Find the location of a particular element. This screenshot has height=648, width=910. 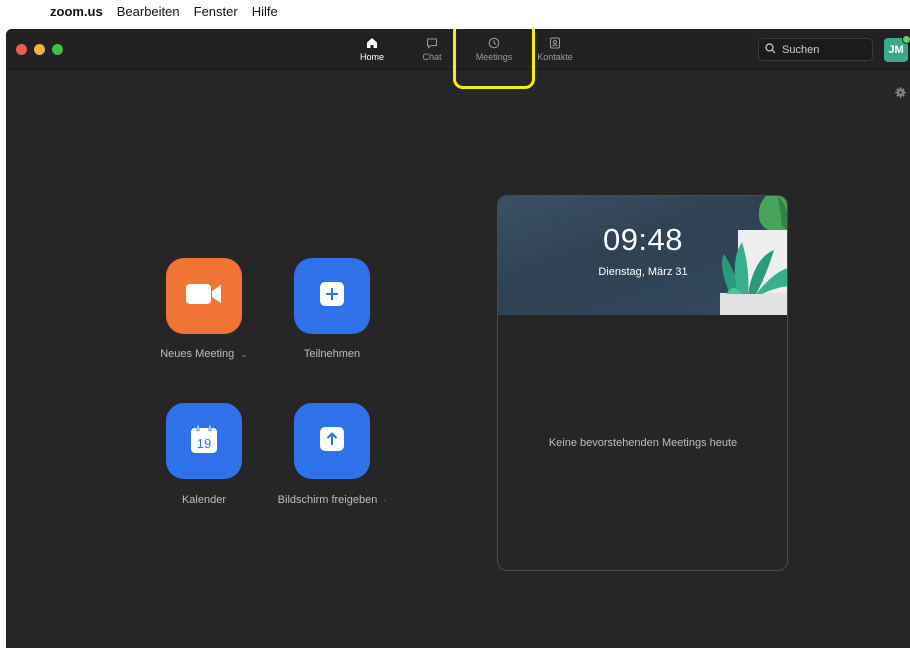

avatar: JM is located at coordinates (897, 48).